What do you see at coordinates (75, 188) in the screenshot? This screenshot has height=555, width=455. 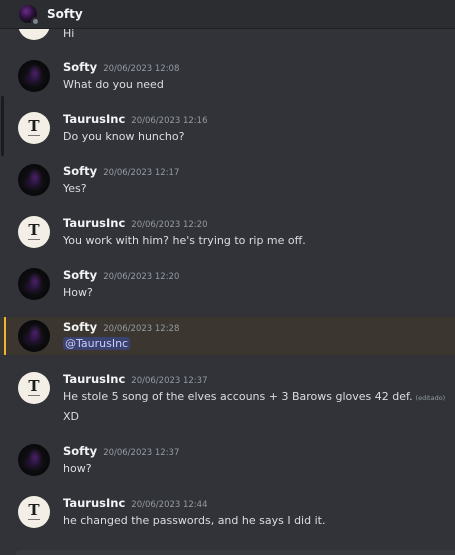 I see `message-text: Yes?` at bounding box center [75, 188].